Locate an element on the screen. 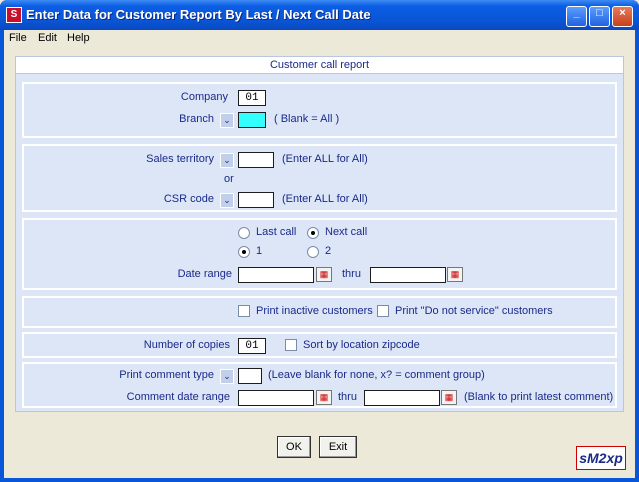 The height and width of the screenshot is (482, 639). print-do-not-service-checkbox is located at coordinates (383, 311).